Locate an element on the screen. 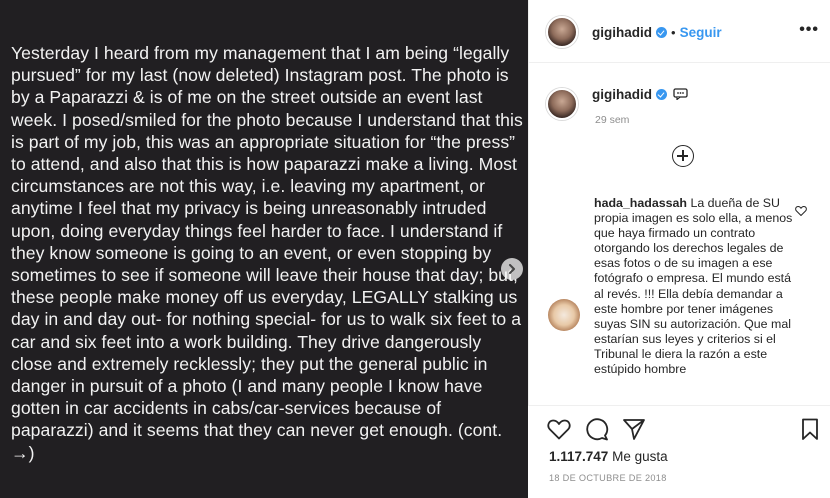 The height and width of the screenshot is (498, 830). chat-bubble-icon is located at coordinates (680, 94).